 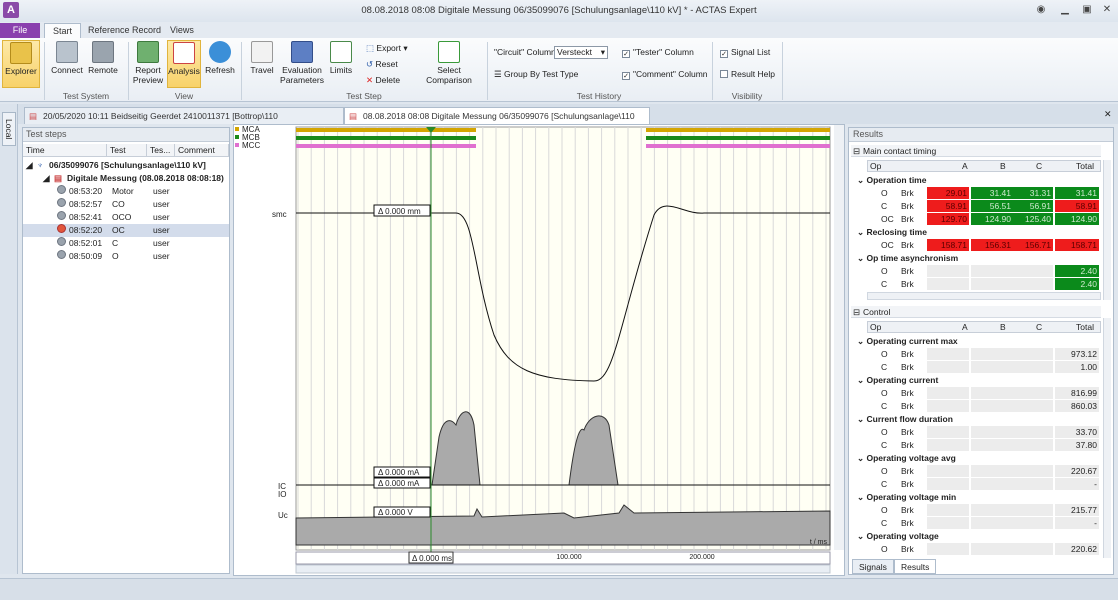 What do you see at coordinates (1077, 245) in the screenshot?
I see `cell-t: 158.71` at bounding box center [1077, 245].